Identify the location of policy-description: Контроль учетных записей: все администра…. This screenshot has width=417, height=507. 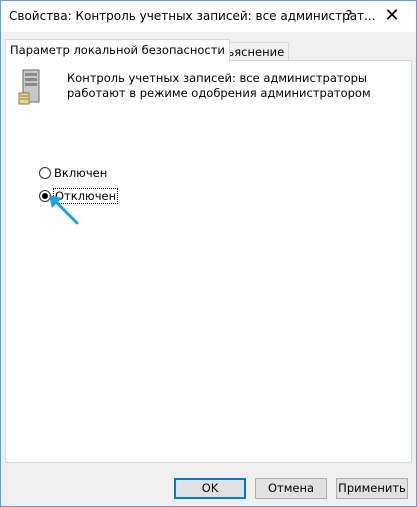
(219, 85).